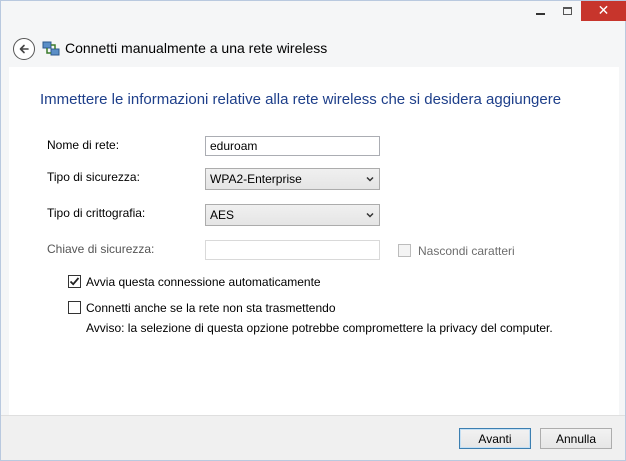  Describe the element at coordinates (96, 213) in the screenshot. I see `encryption-type-label: Tipo di crittografia:` at that location.